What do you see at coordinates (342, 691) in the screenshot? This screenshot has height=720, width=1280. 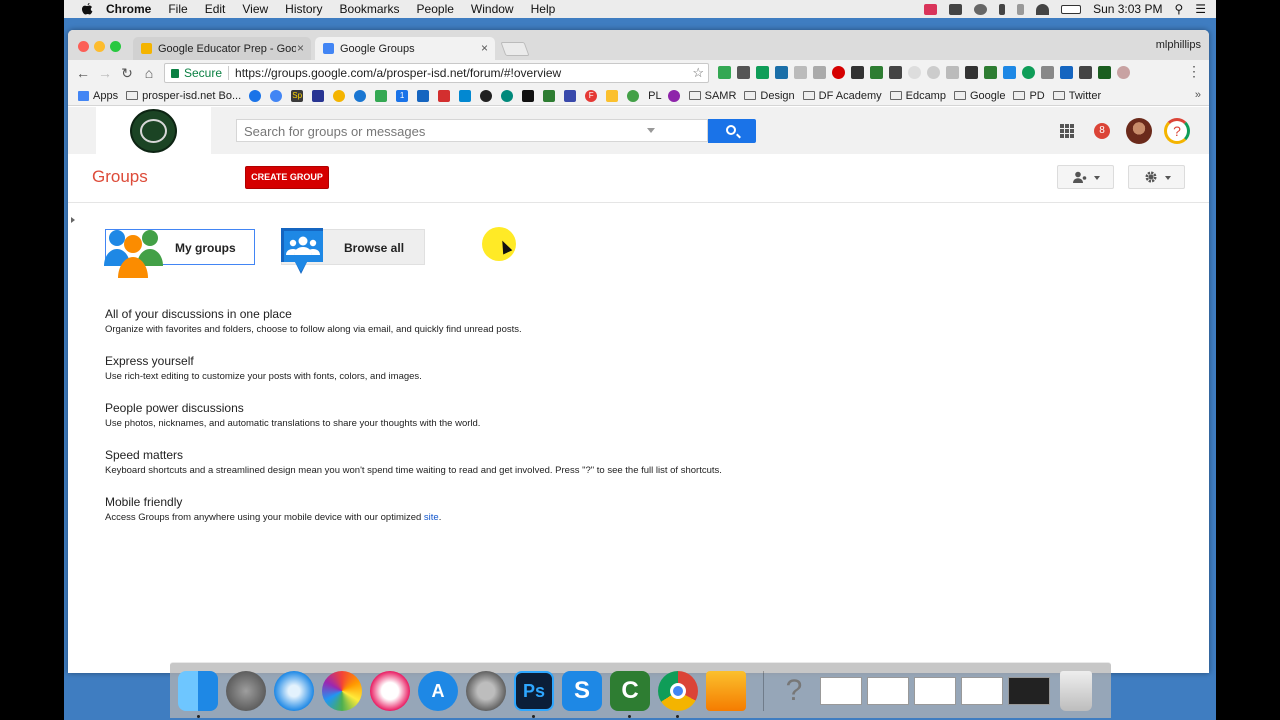 I see `photos-icon` at bounding box center [342, 691].